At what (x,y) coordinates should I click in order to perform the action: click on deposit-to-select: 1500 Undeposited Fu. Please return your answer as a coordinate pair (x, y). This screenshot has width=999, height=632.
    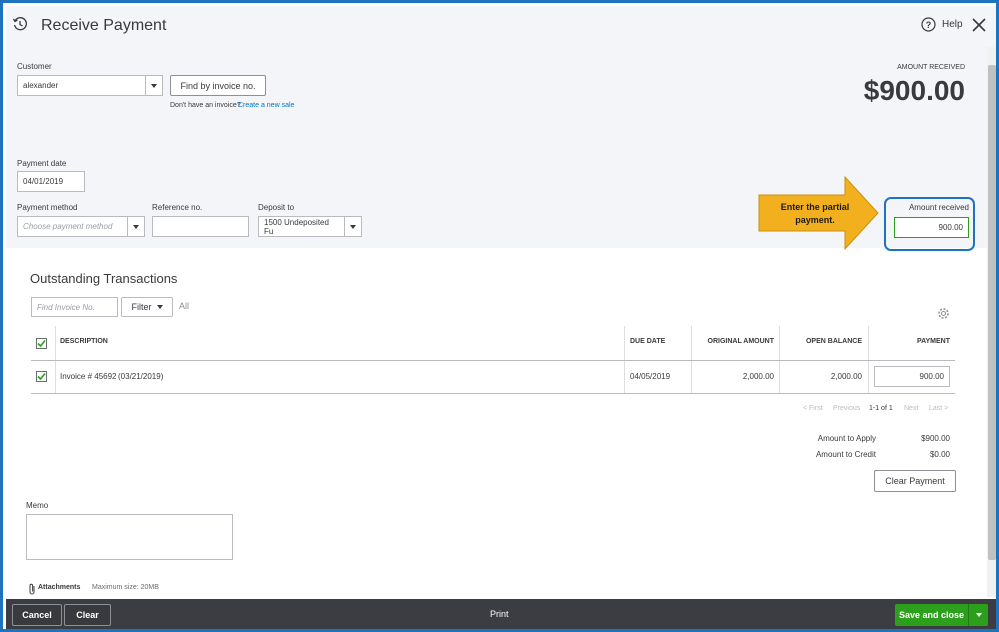
    Looking at the image, I should click on (301, 226).